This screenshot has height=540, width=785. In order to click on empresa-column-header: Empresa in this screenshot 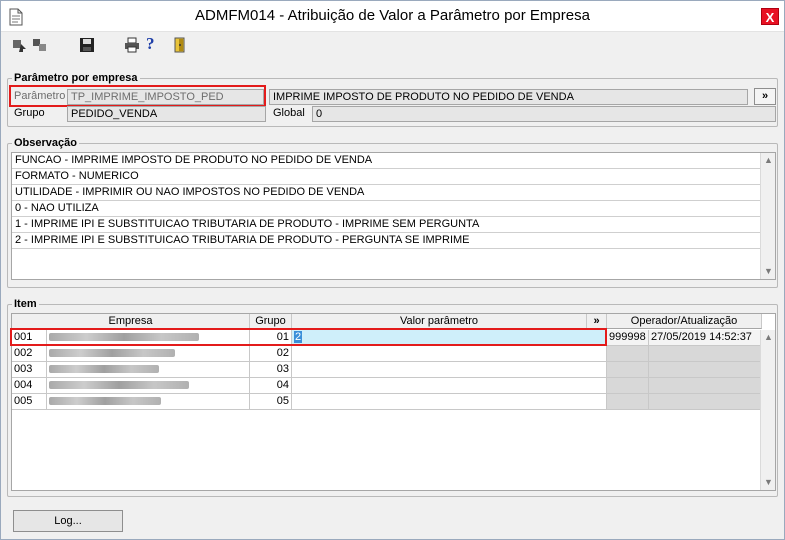, I will do `click(131, 321)`.